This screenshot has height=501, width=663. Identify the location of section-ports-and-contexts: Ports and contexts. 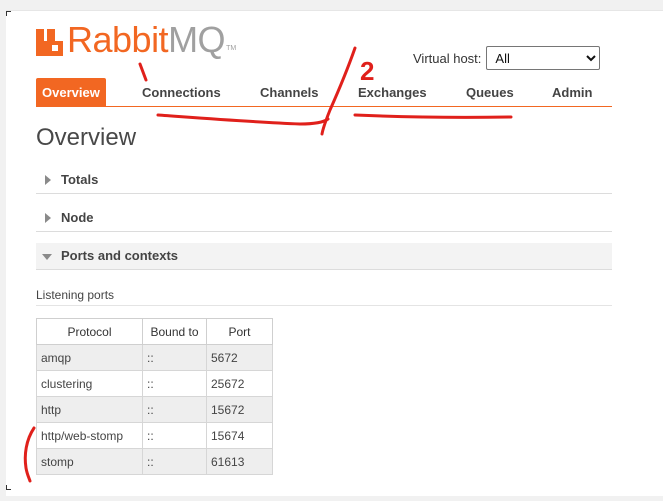
(324, 256).